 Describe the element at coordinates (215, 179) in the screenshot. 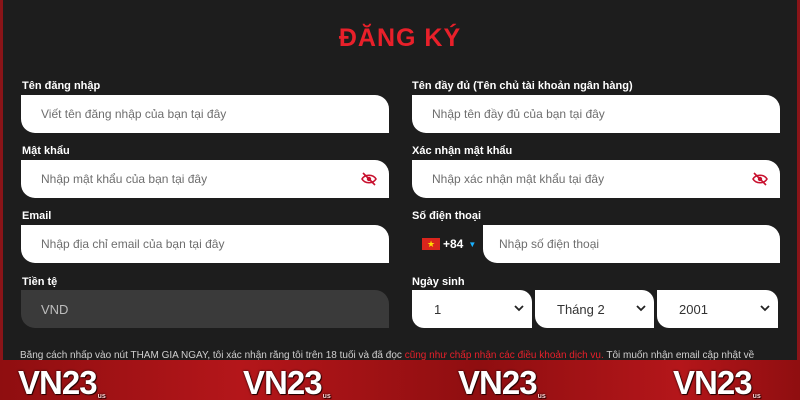

I see `password-input` at that location.